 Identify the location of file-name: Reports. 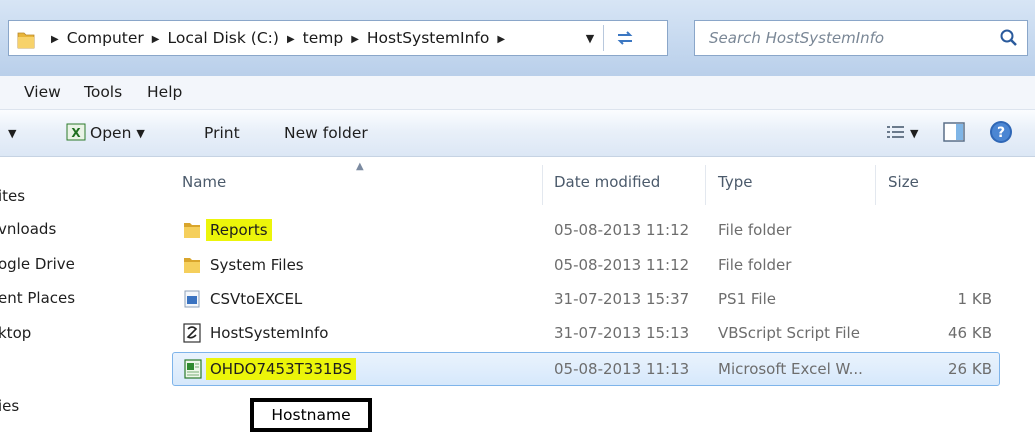
(239, 230).